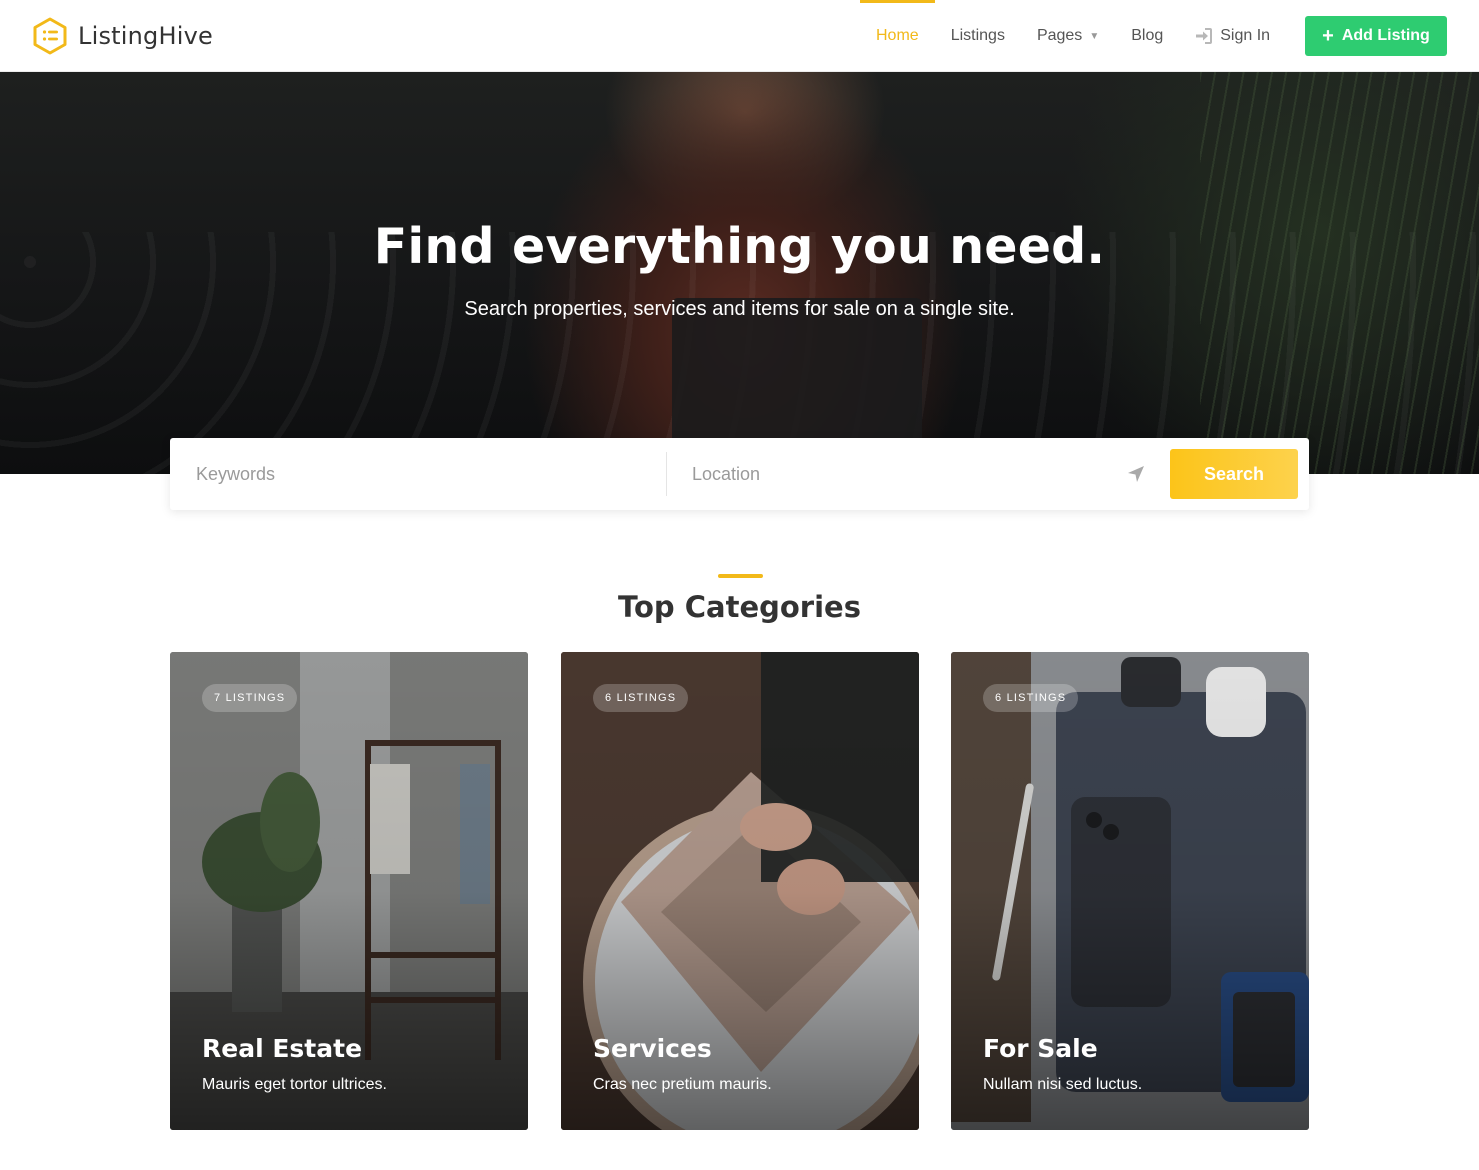 The height and width of the screenshot is (1170, 1479). I want to click on card-description: Cras nec pretium mauris., so click(682, 1084).